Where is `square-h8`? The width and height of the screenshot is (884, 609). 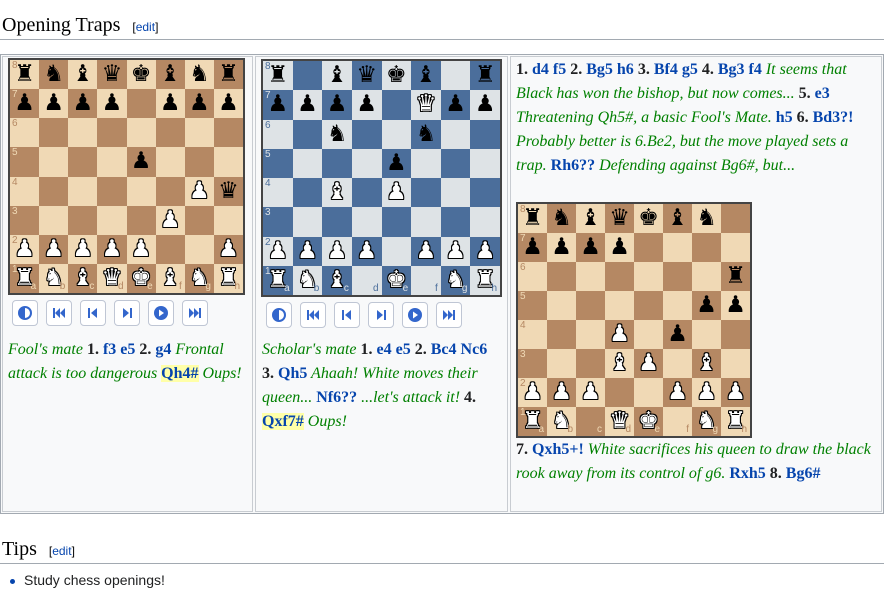 square-h8 is located at coordinates (735, 218).